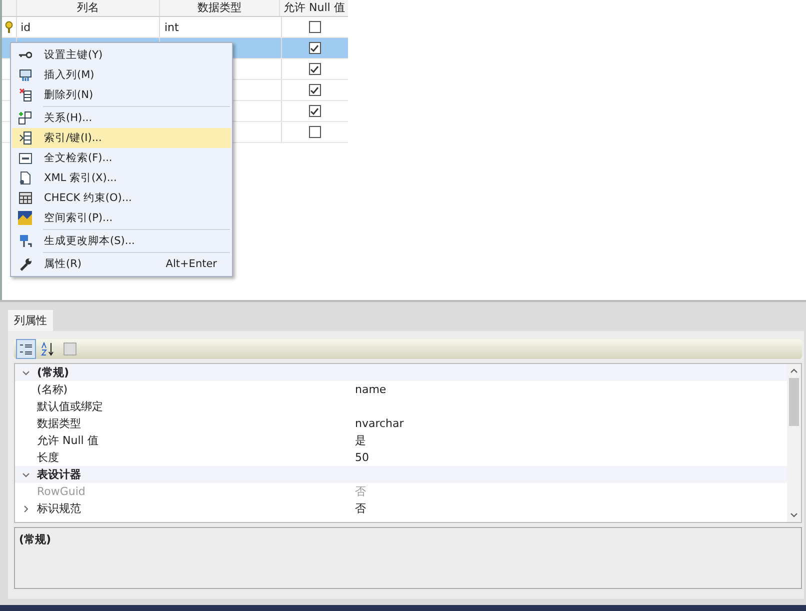  Describe the element at coordinates (219, 8) in the screenshot. I see `column-header: 数据类型` at that location.